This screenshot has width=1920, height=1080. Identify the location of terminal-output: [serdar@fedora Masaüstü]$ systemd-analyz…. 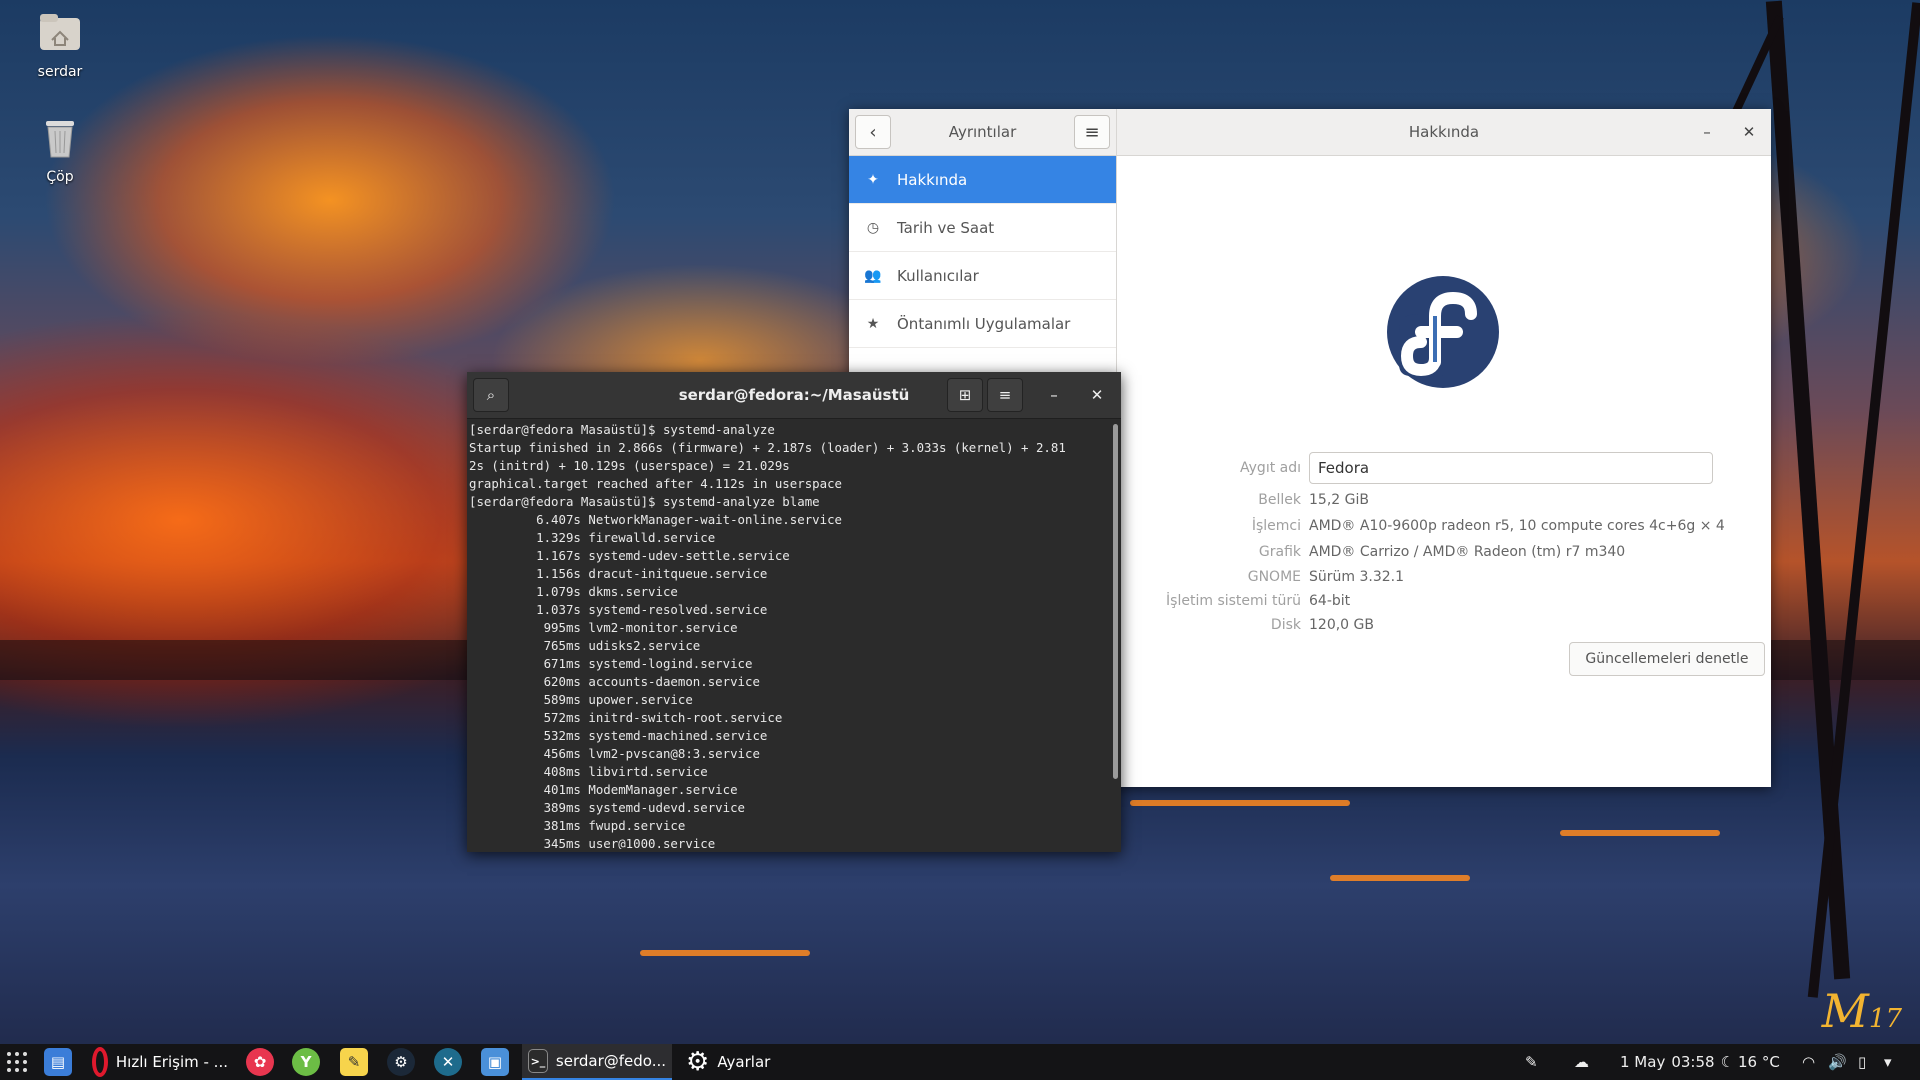
(789, 635).